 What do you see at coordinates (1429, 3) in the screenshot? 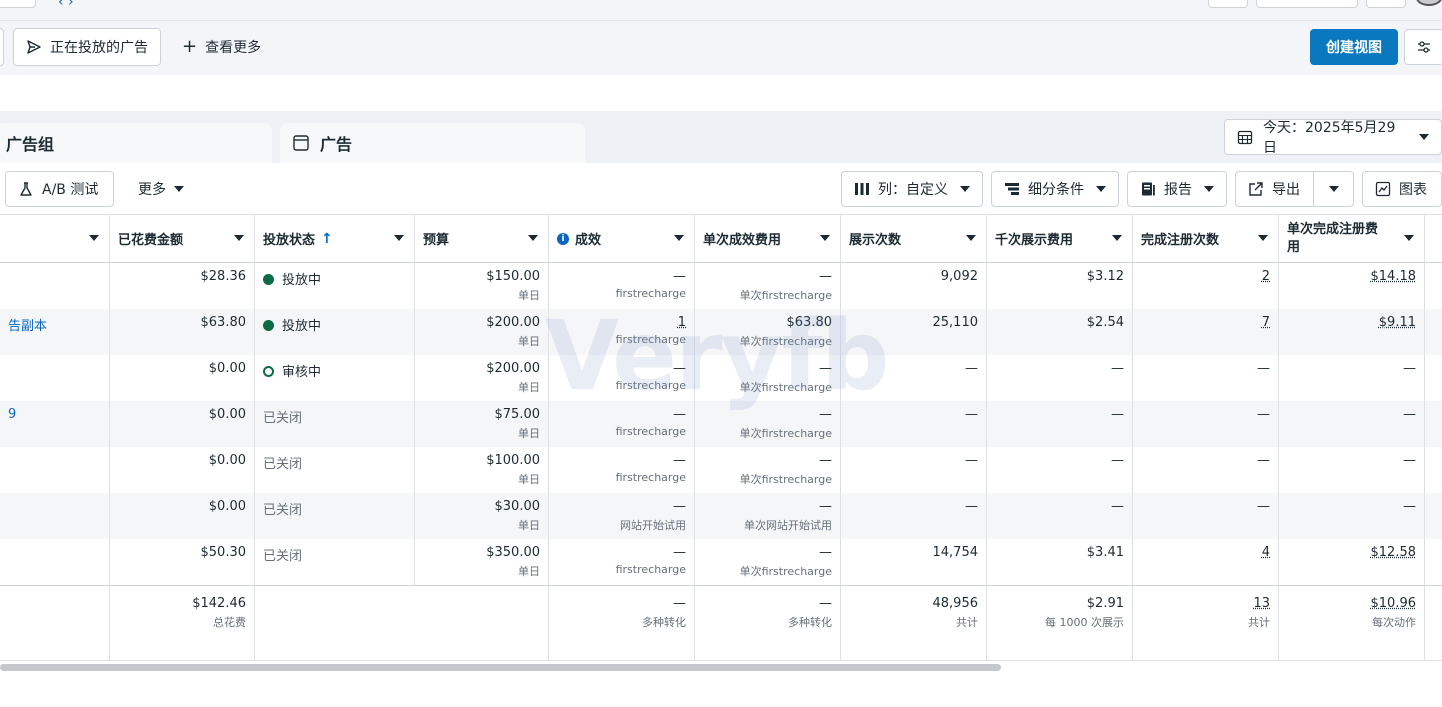
I see `avatar` at bounding box center [1429, 3].